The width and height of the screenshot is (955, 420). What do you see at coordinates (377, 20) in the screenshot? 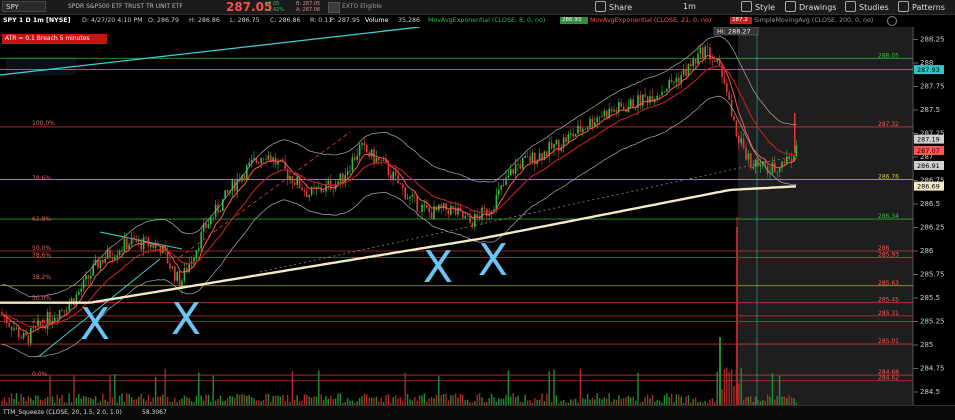
I see `volume-label: Volume` at bounding box center [377, 20].